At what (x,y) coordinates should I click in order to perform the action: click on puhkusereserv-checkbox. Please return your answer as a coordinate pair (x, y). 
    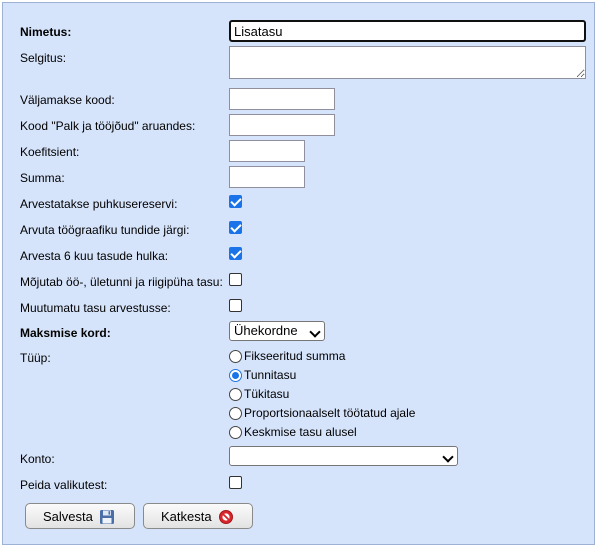
    Looking at the image, I should click on (235, 201).